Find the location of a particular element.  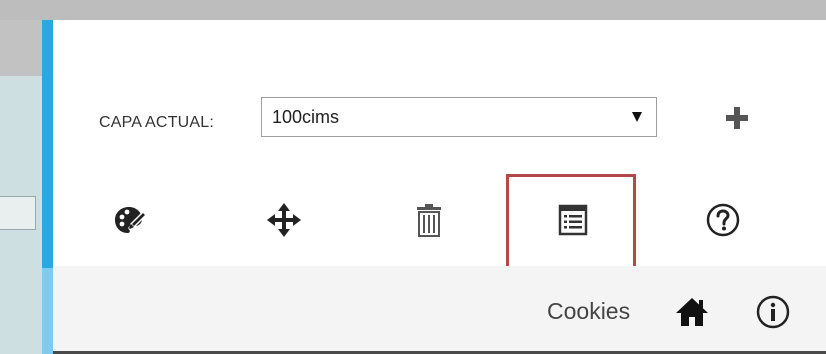

highlight-box is located at coordinates (571, 227).